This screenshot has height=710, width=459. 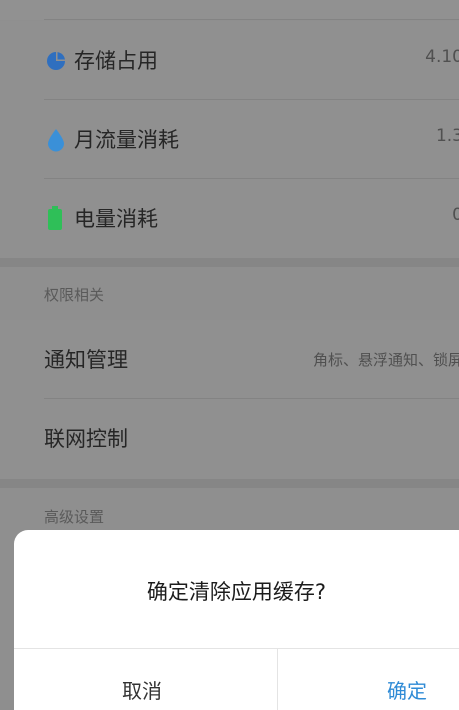 I want to click on notification-label: 通知管理, so click(x=86, y=360).